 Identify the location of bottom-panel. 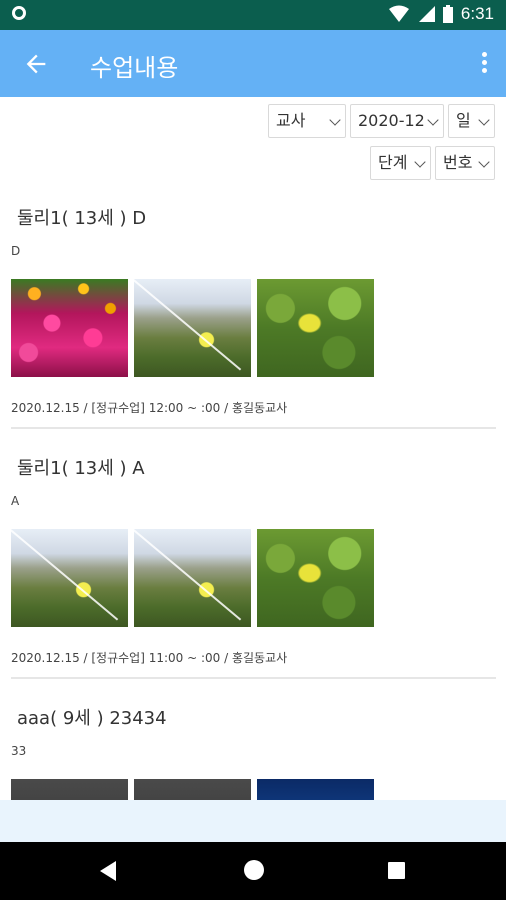
(253, 821).